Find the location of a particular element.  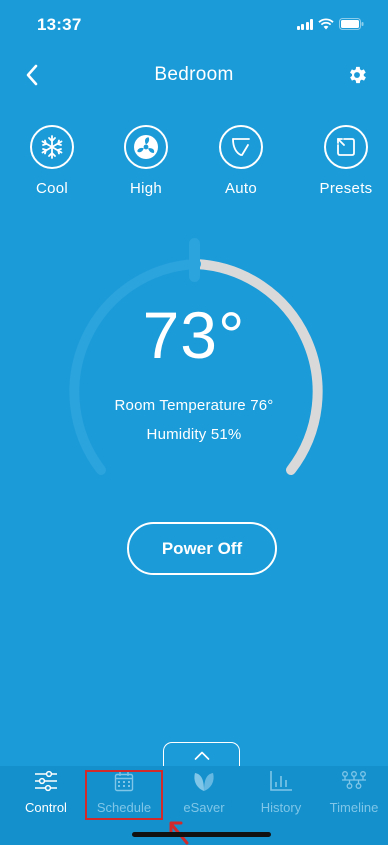

sliders-icon is located at coordinates (46, 781).